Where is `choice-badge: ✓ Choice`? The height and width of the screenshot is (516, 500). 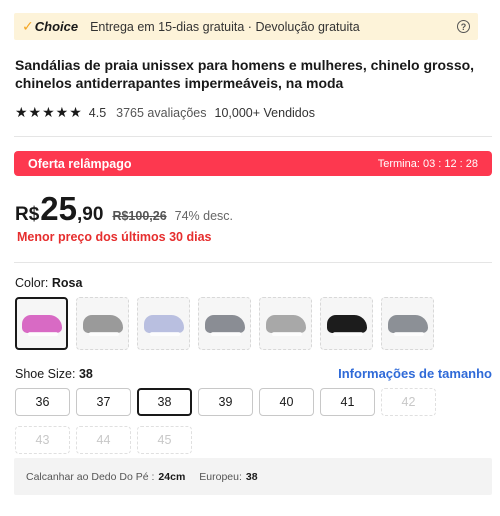 choice-badge: ✓ Choice is located at coordinates (50, 26).